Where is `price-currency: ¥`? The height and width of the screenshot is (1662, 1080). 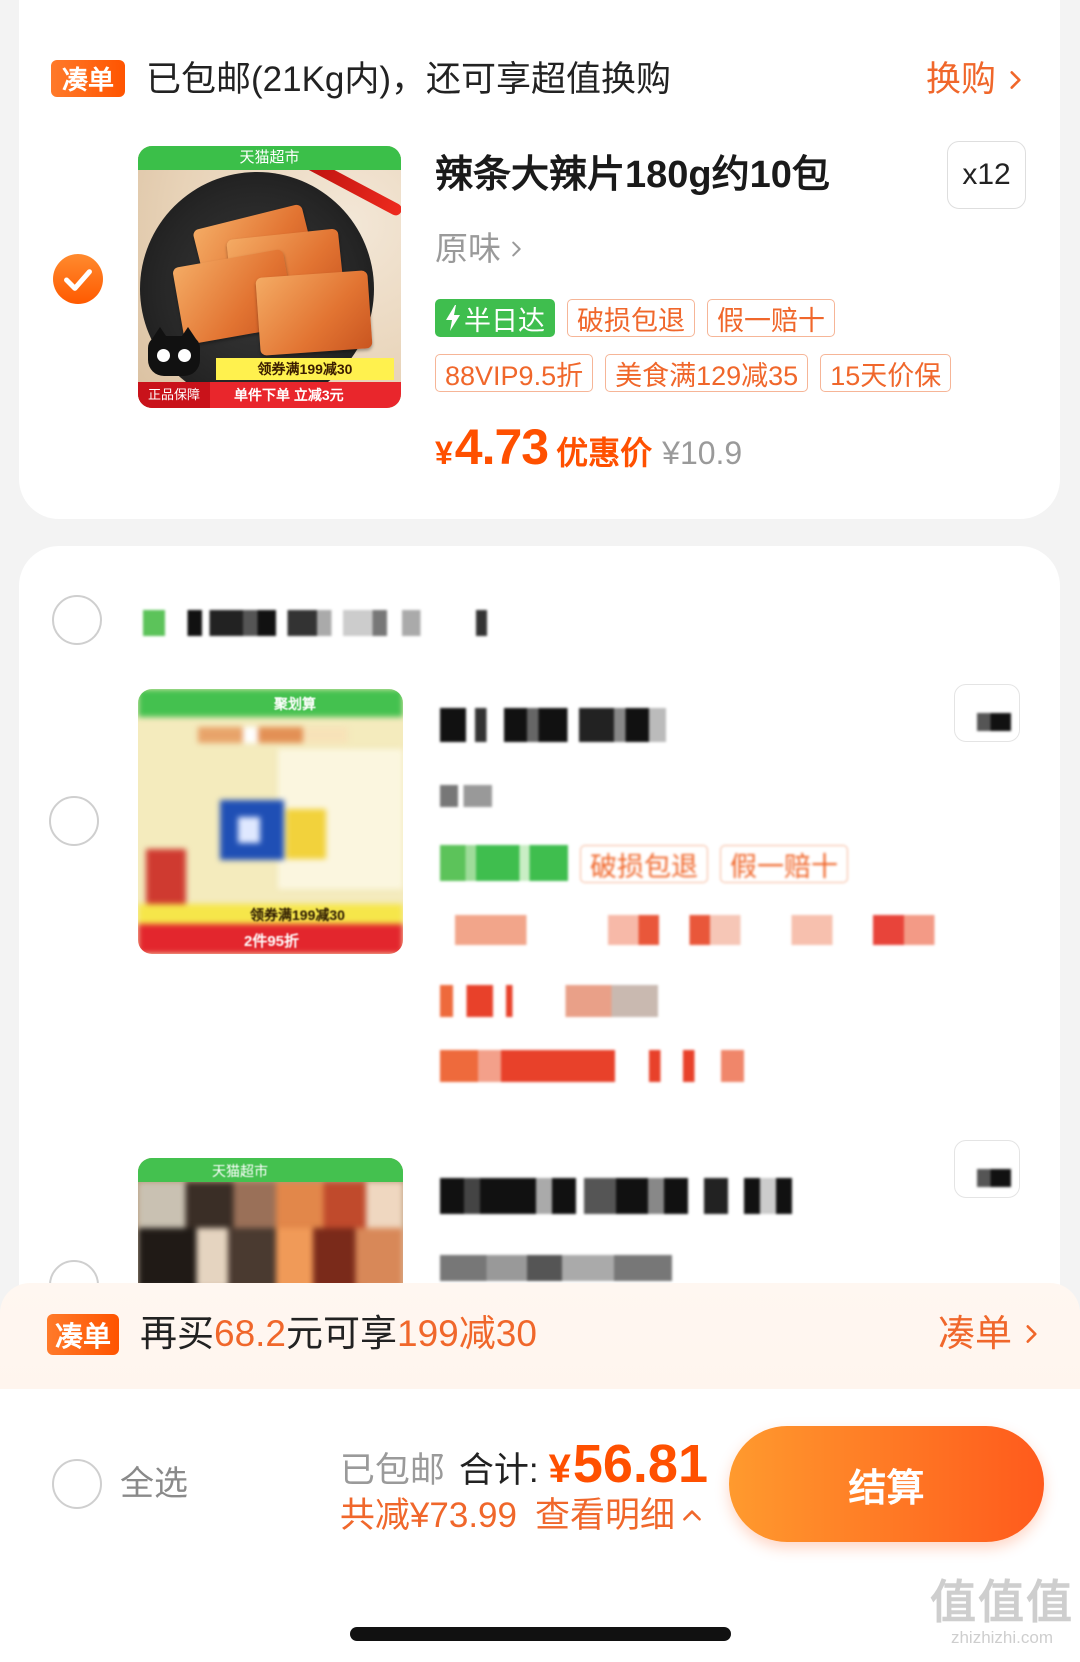
price-currency: ¥ is located at coordinates (444, 453).